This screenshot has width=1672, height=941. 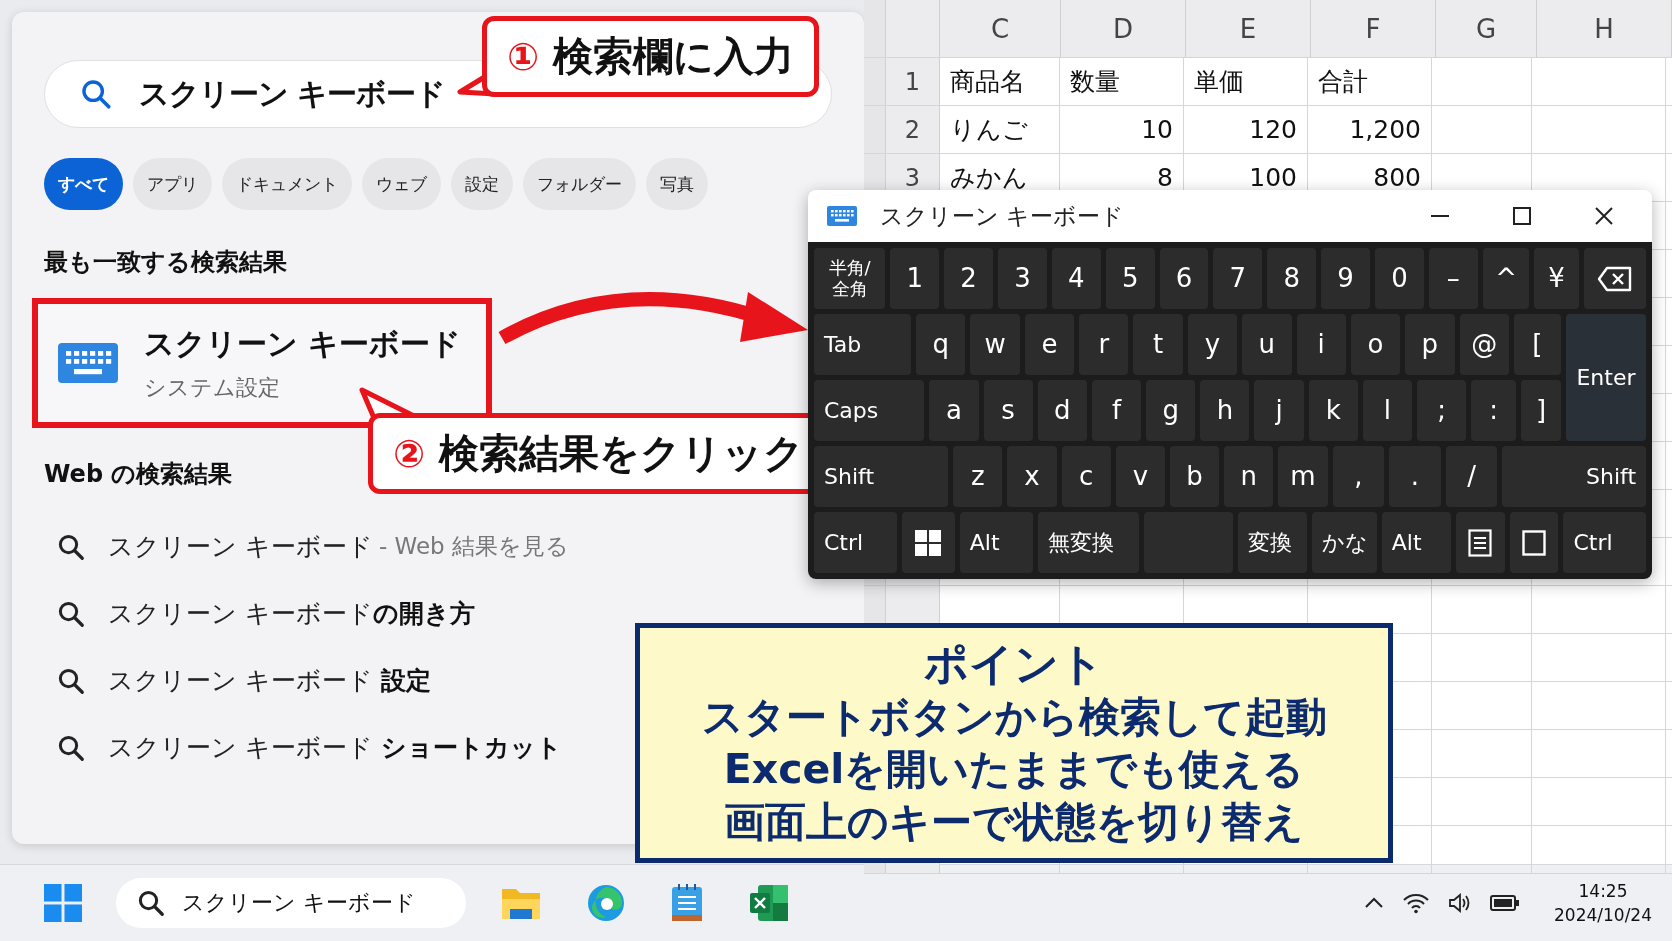 I want to click on keyboard-key: f, so click(x=1116, y=410).